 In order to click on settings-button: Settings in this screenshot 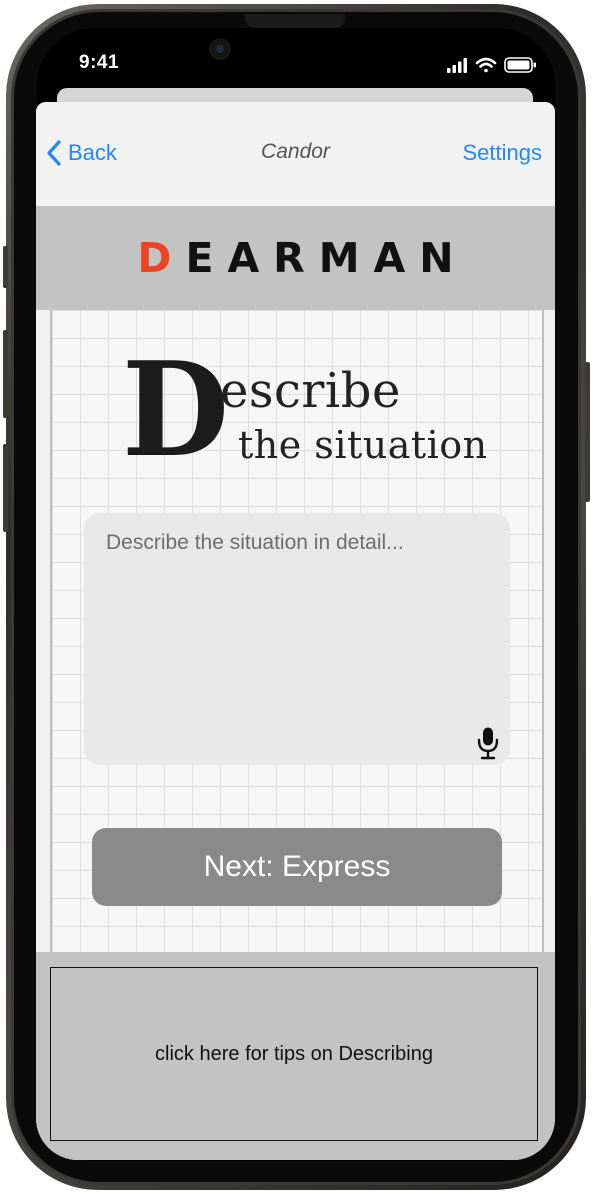, I will do `click(503, 153)`.